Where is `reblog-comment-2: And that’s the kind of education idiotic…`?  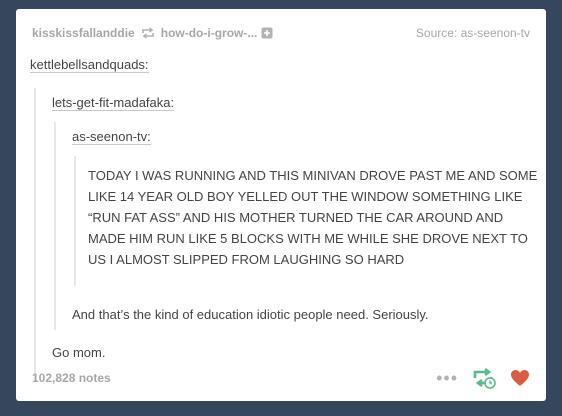 reblog-comment-2: And that’s the kind of education idiotic… is located at coordinates (250, 314).